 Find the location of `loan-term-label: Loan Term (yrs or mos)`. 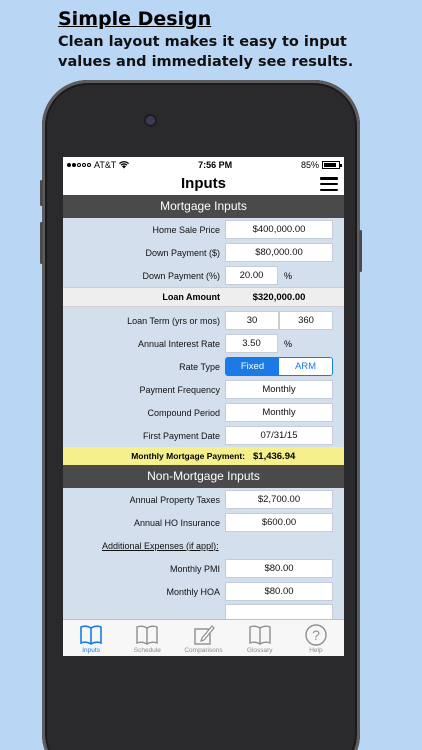

loan-term-label: Loan Term (yrs or mos) is located at coordinates (173, 320).